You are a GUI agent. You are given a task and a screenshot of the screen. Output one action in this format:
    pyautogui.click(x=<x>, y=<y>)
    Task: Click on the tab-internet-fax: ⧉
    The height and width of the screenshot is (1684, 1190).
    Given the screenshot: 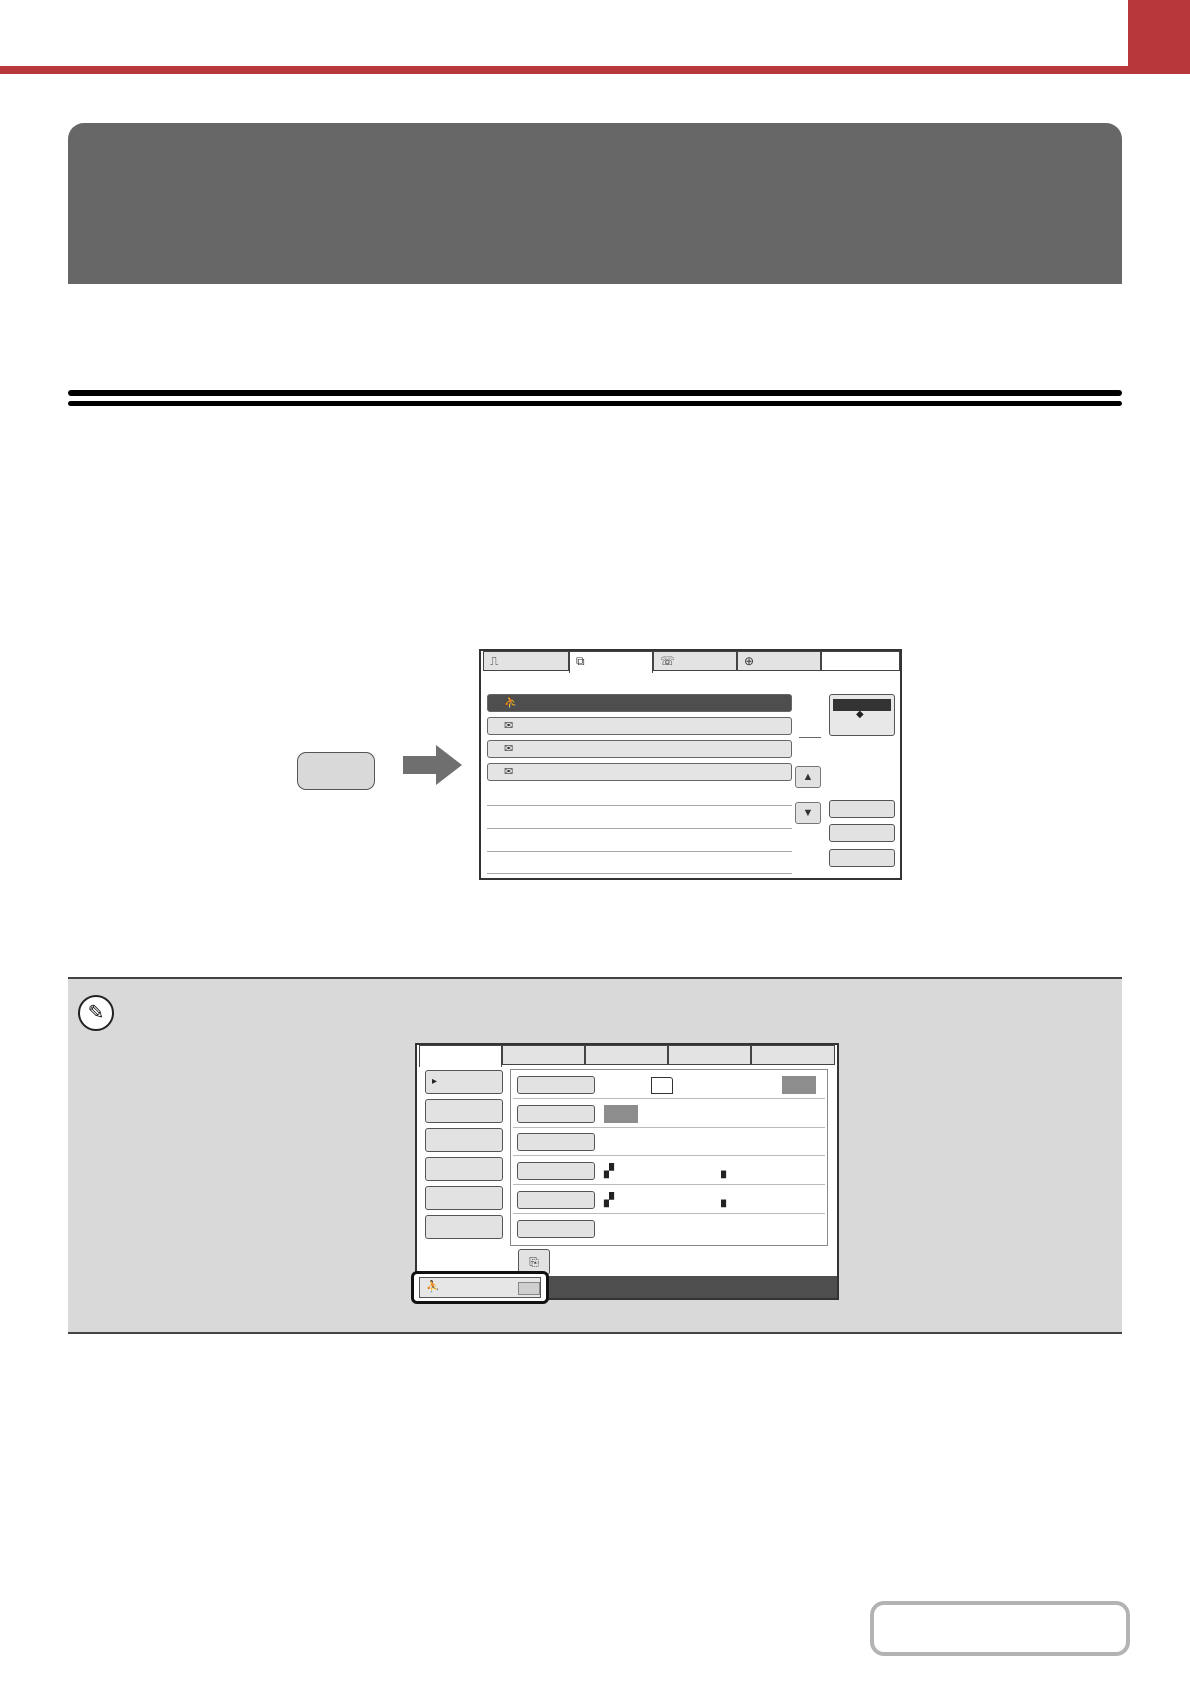 What is the action you would take?
    pyautogui.click(x=611, y=662)
    